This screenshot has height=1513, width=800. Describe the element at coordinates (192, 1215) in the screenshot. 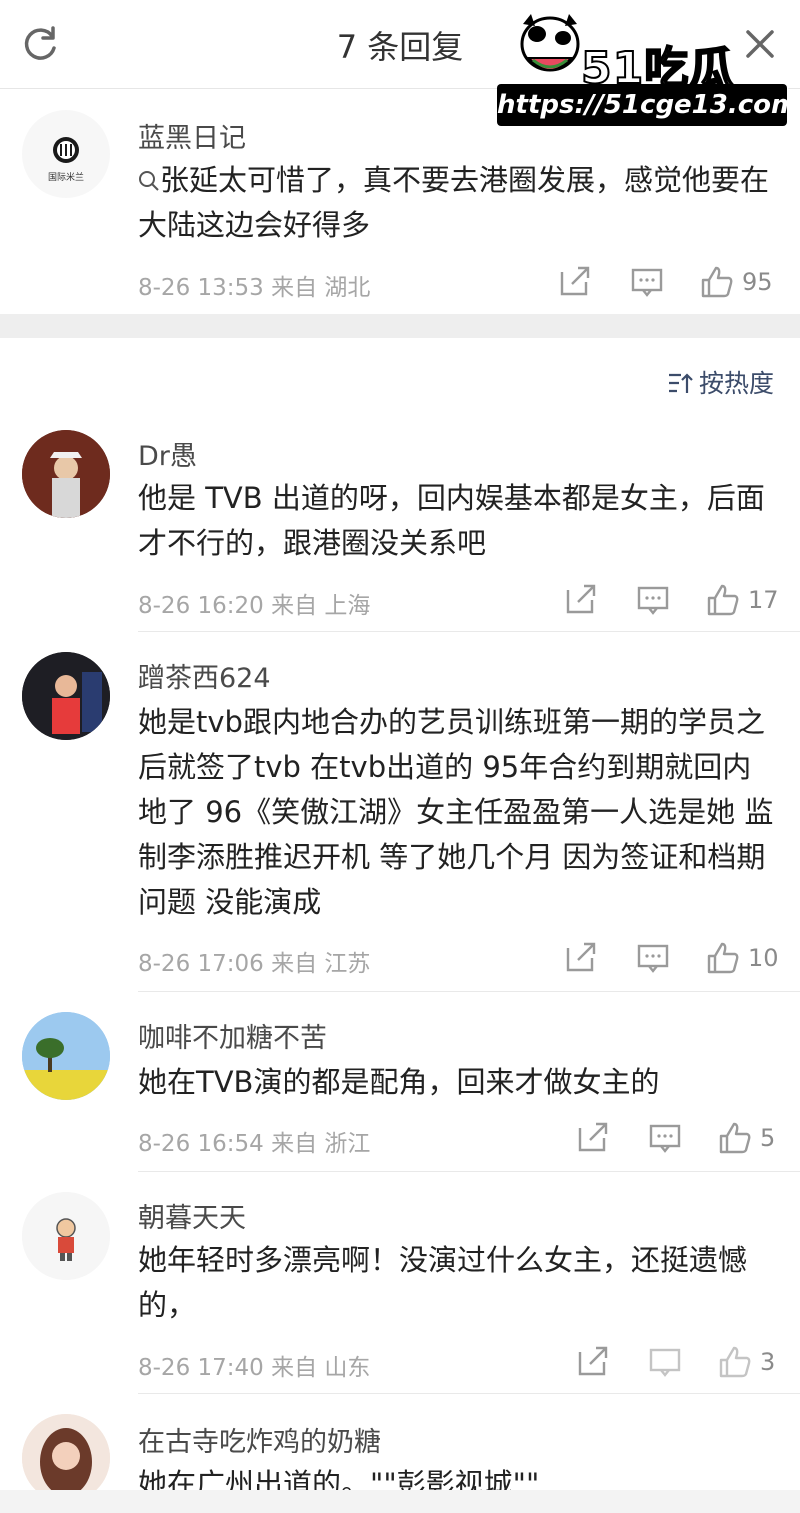

I see `reply-username: 朝暮天天` at that location.